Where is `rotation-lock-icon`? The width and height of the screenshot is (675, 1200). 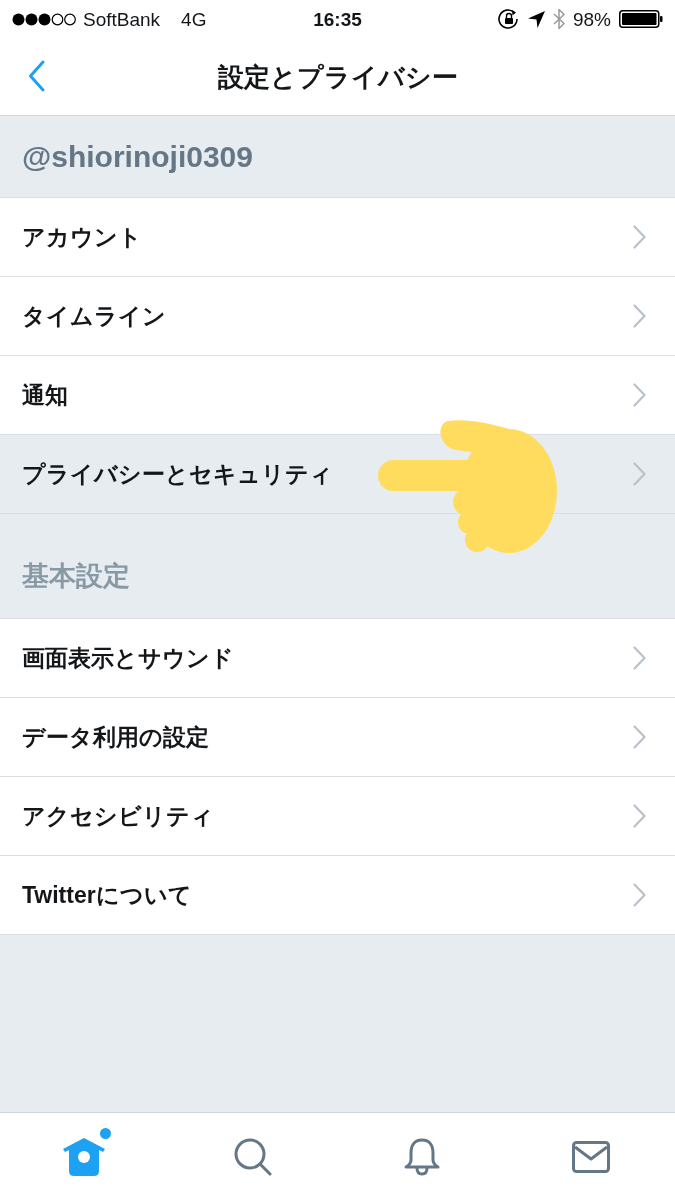 rotation-lock-icon is located at coordinates (508, 19).